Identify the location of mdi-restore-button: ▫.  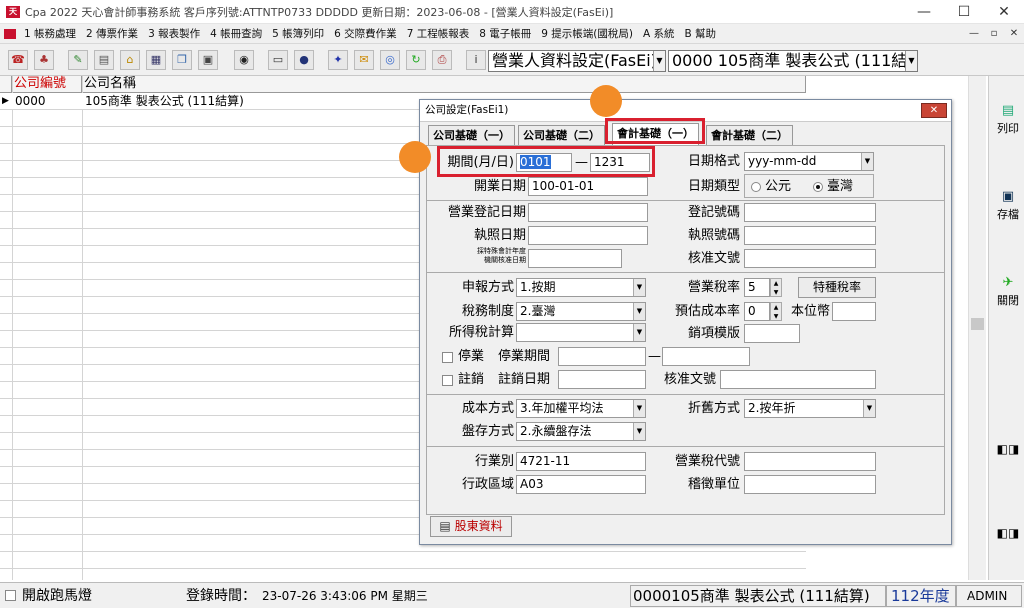
(994, 33).